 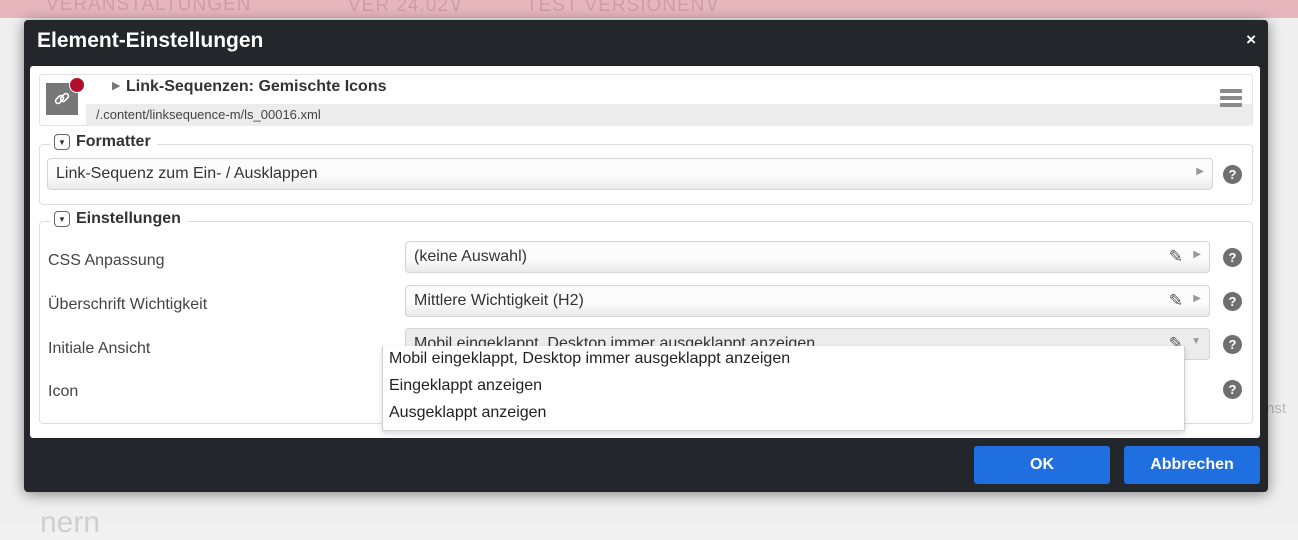 I want to click on css-select: (keine Auswahl) ✎ ▶, so click(x=807, y=257).